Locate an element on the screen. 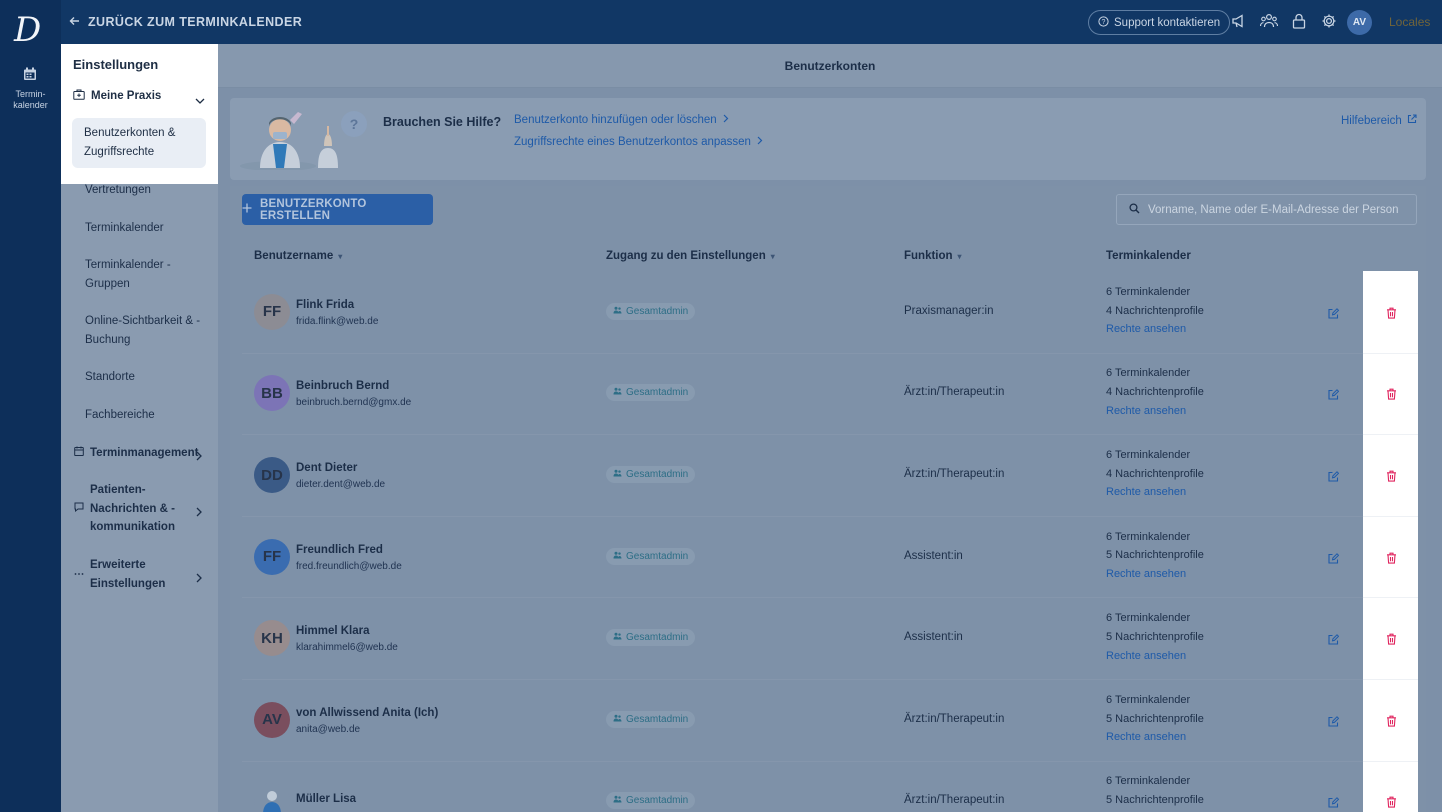 This screenshot has height=812, width=1442. locales-menu: Locales is located at coordinates (1409, 22).